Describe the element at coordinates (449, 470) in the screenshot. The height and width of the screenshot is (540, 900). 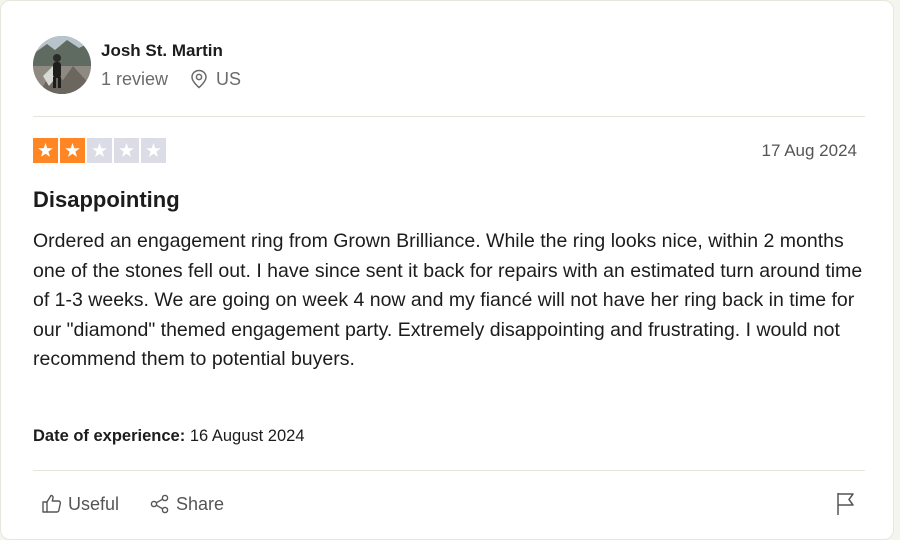
I see `footer-divider` at that location.